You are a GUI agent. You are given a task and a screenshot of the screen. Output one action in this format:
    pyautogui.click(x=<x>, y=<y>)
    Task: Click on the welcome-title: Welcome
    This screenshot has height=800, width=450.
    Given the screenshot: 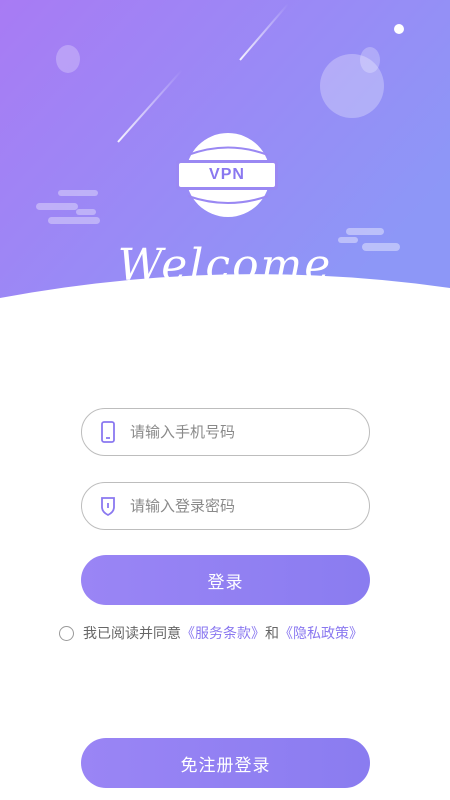 What is the action you would take?
    pyautogui.click(x=225, y=265)
    